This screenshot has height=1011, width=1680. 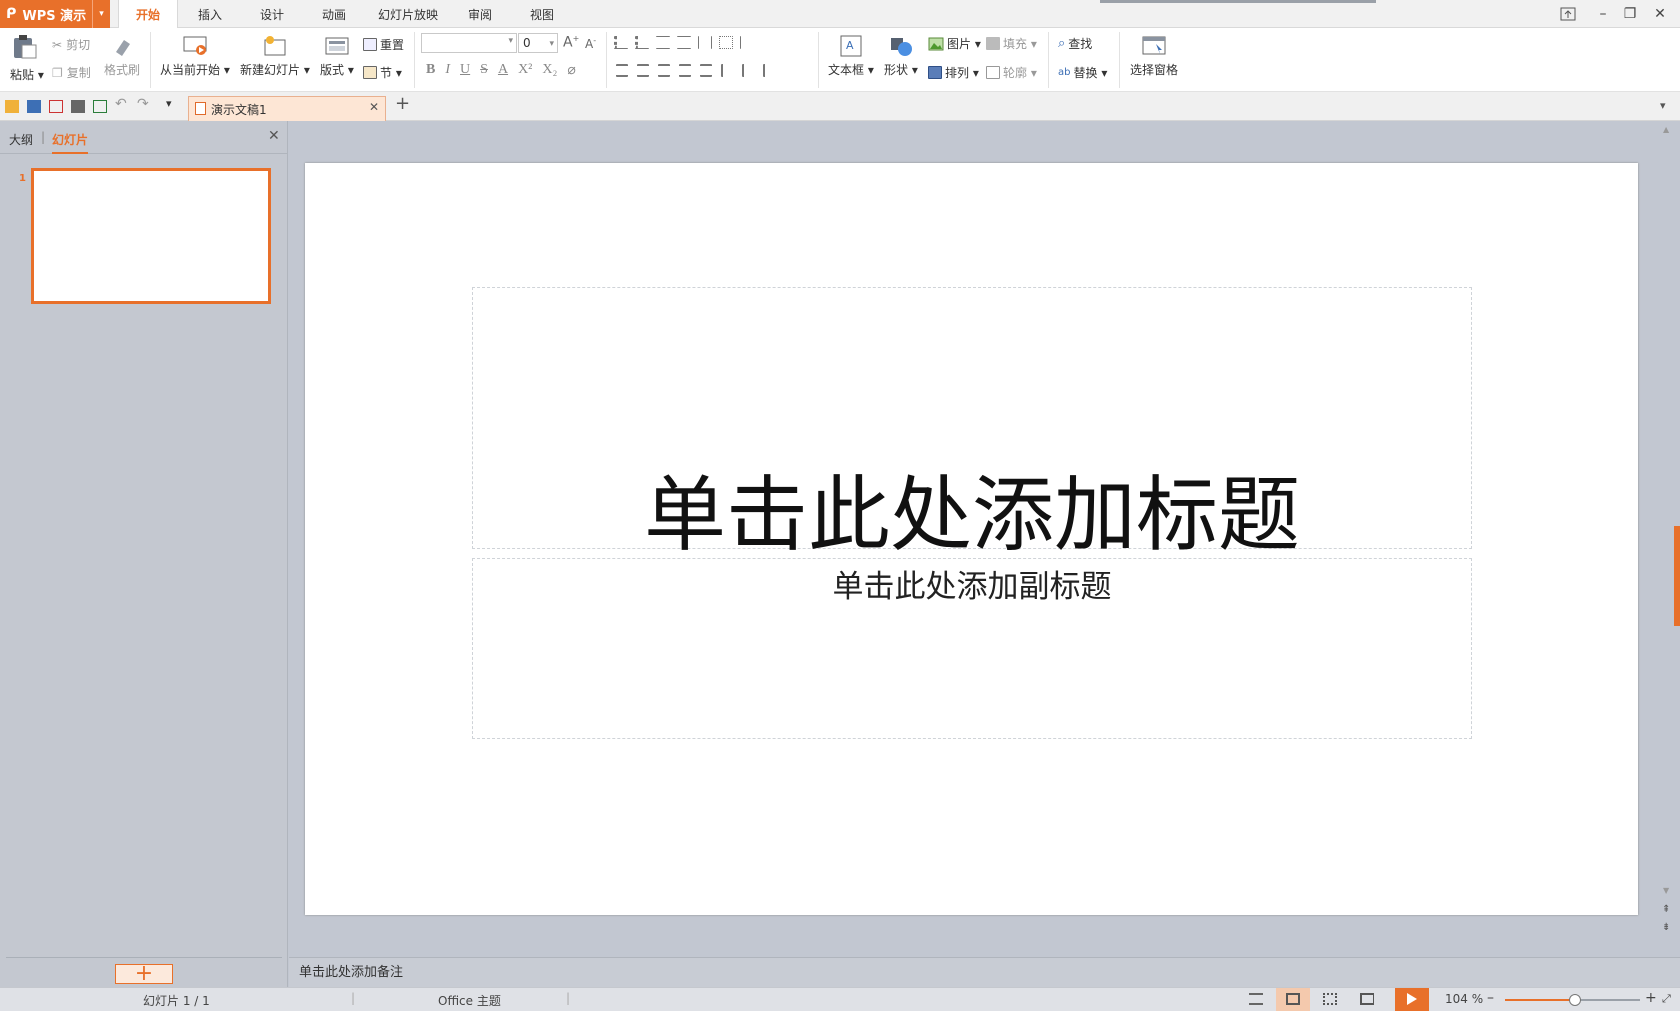 I want to click on print-preview-icon, so click(x=100, y=106).